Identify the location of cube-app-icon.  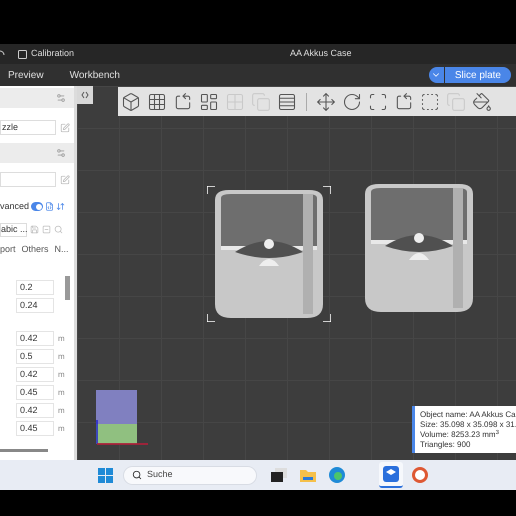
(391, 474).